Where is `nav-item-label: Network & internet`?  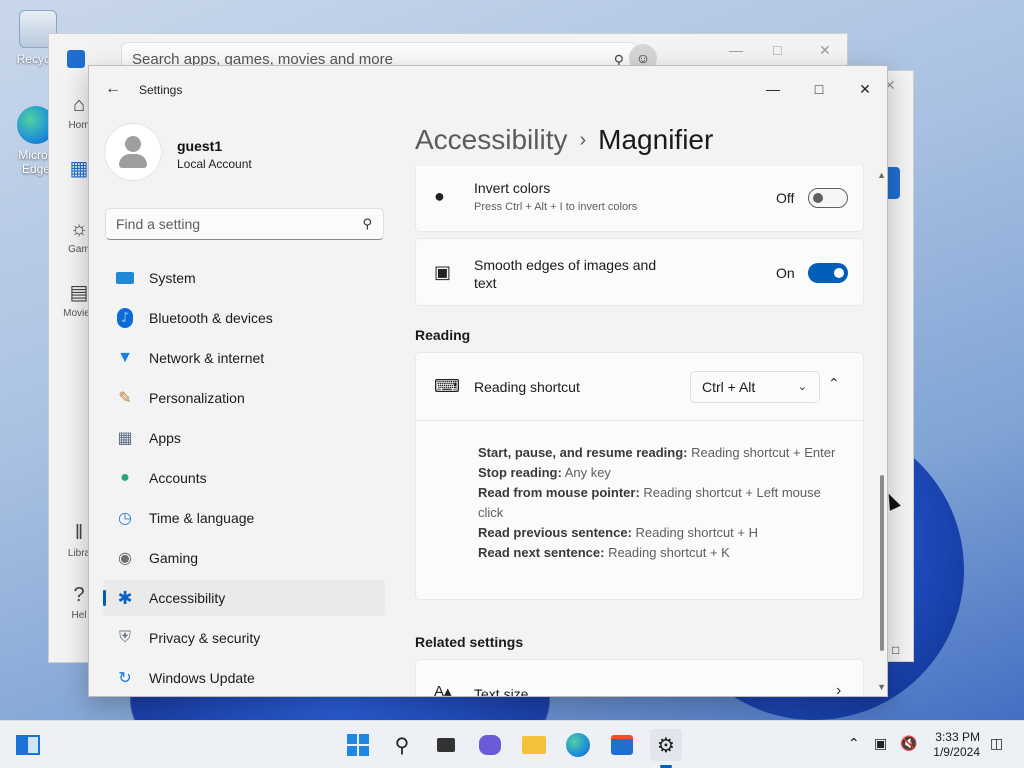 nav-item-label: Network & internet is located at coordinates (207, 358).